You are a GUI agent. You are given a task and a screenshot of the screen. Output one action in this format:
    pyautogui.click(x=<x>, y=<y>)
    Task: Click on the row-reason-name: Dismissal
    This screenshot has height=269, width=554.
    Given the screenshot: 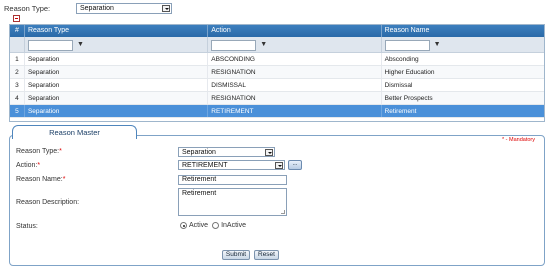 What is the action you would take?
    pyautogui.click(x=398, y=85)
    